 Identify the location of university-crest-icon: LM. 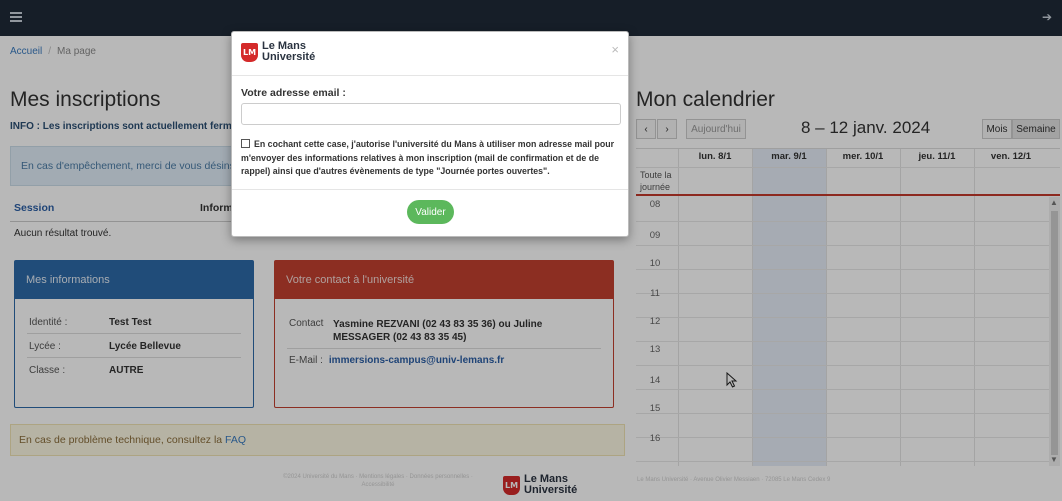
(249, 52).